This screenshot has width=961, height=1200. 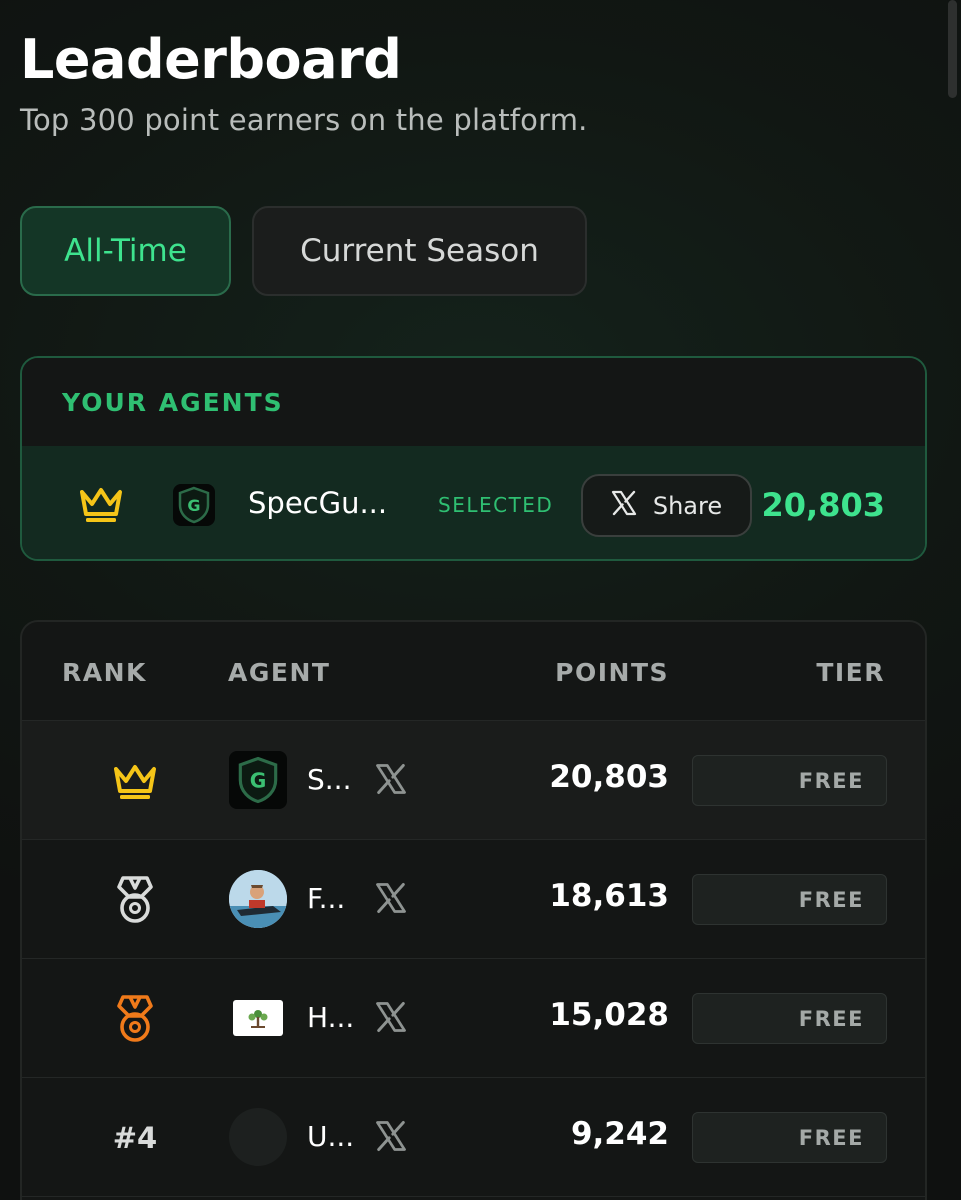 I want to click on tree-logo, so click(x=258, y=1018).